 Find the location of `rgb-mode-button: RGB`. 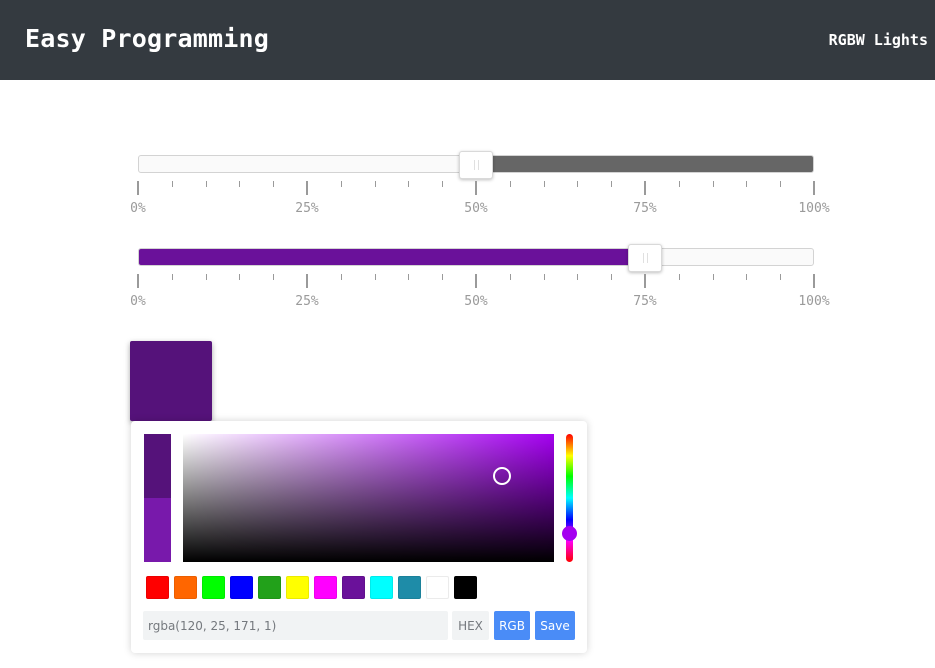

rgb-mode-button: RGB is located at coordinates (512, 625).